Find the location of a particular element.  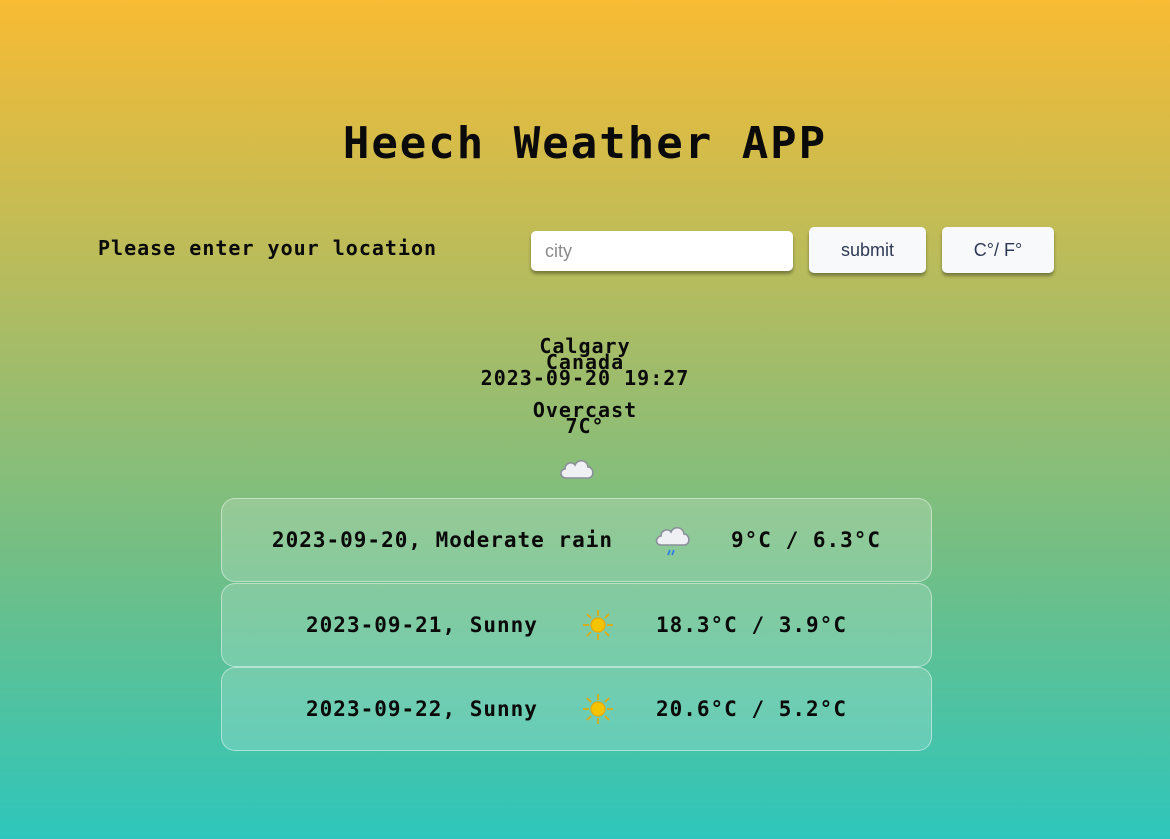

city-input is located at coordinates (662, 251).